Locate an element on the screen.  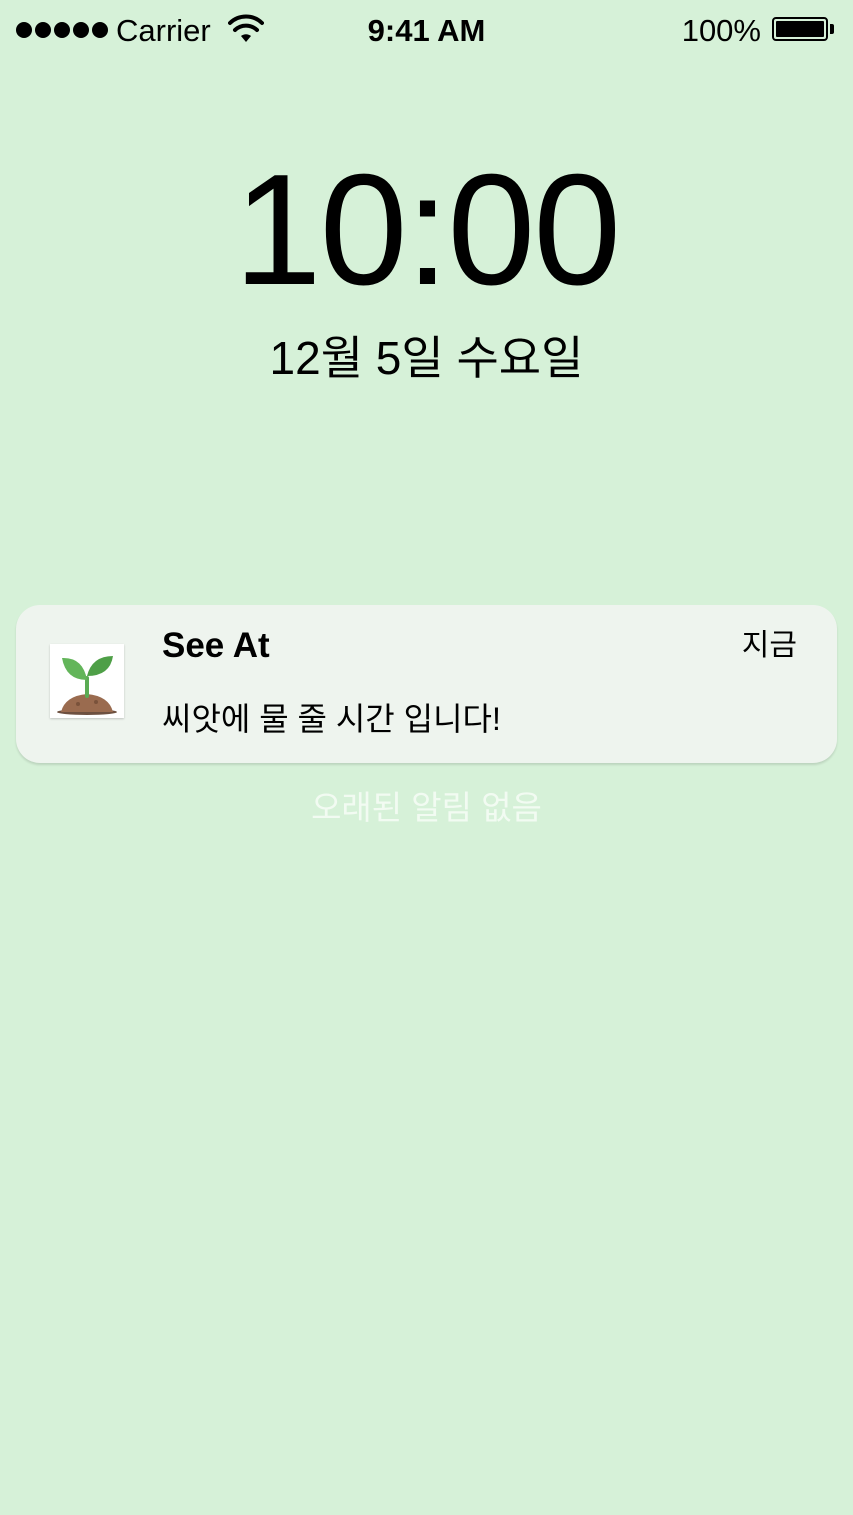
lock-screen-date: 12월 5일 수요일 is located at coordinates (426, 358).